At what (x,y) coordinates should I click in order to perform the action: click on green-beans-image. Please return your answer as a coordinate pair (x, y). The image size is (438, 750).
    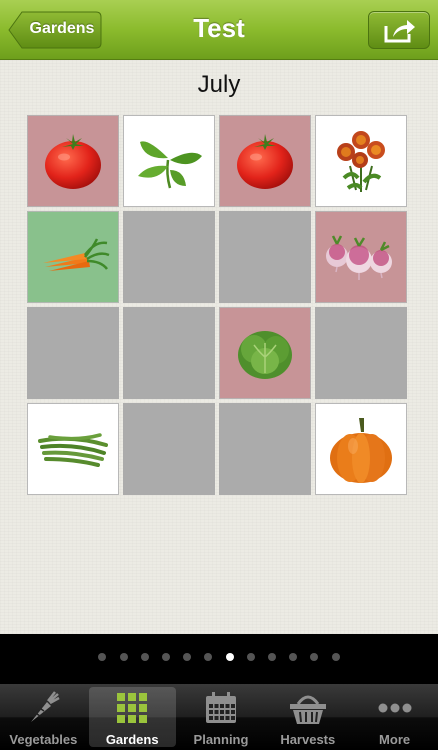
    Looking at the image, I should click on (73, 449).